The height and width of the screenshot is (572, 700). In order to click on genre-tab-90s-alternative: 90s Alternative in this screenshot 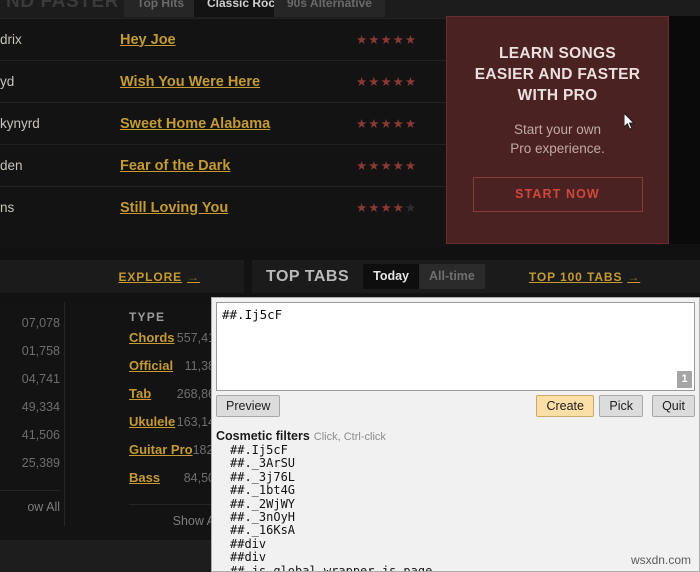, I will do `click(329, 8)`.